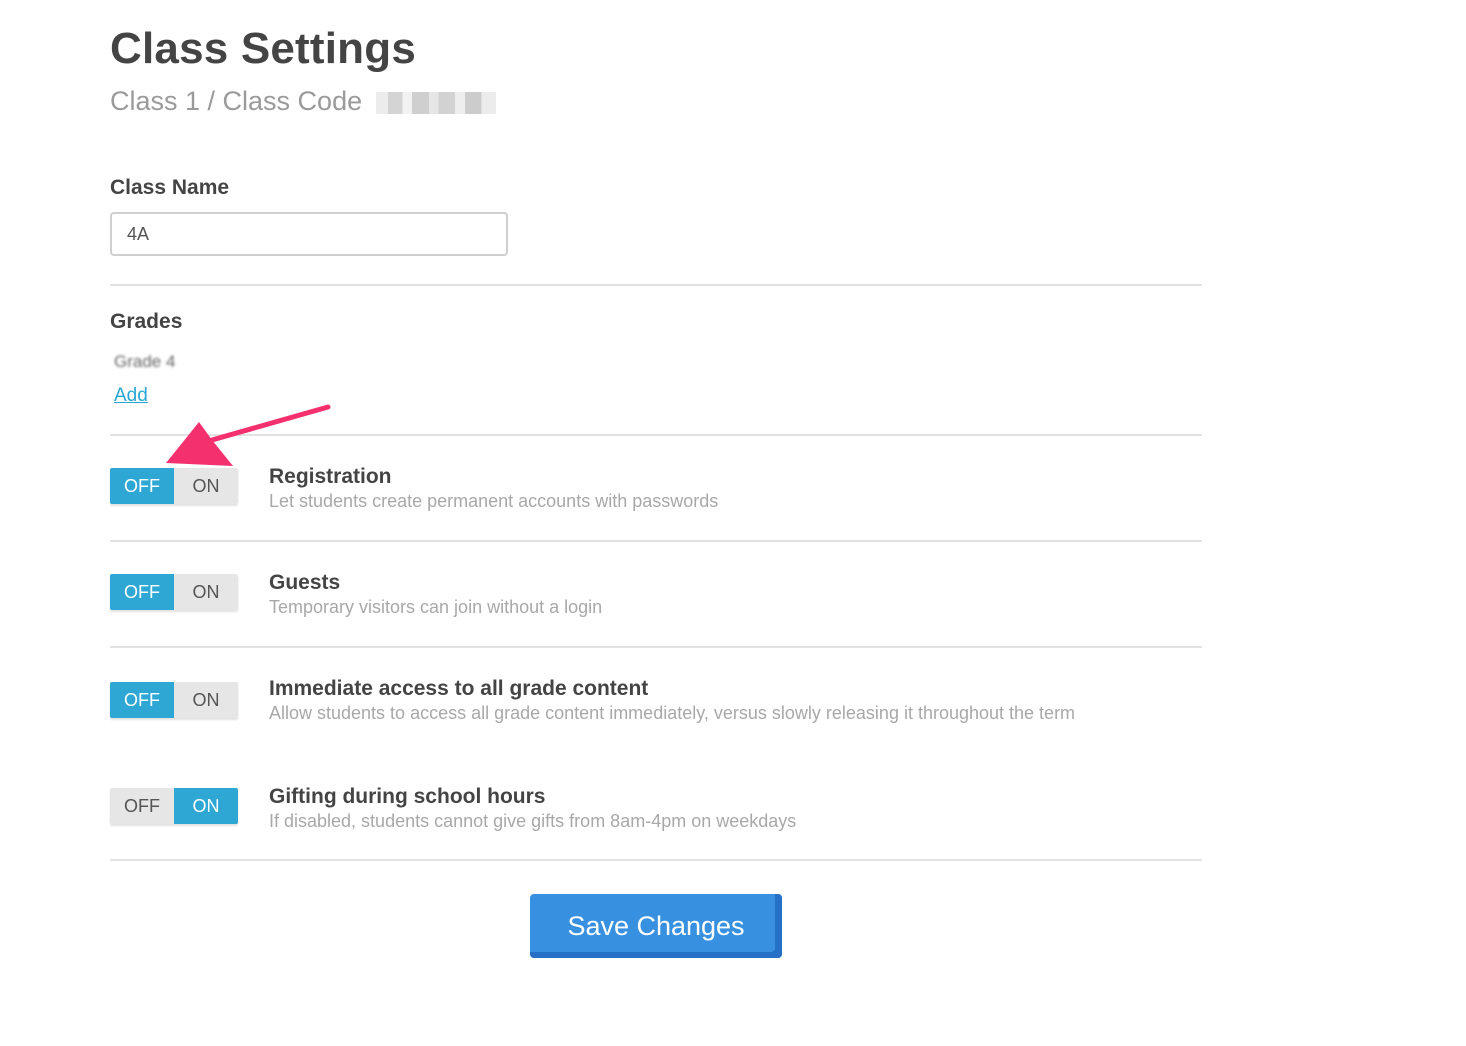  Describe the element at coordinates (248, 435) in the screenshot. I see `annotation-arrow-icon` at that location.